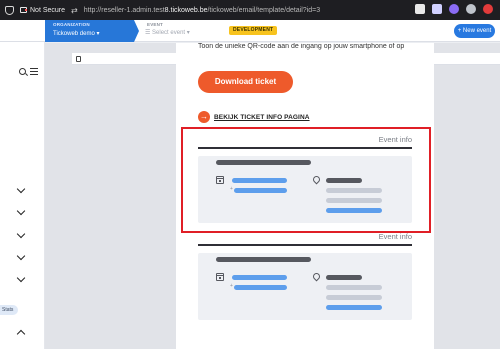 The image size is (500, 349). Describe the element at coordinates (253, 30) in the screenshot. I see `environment-badge: DEVELOPMENT` at that location.